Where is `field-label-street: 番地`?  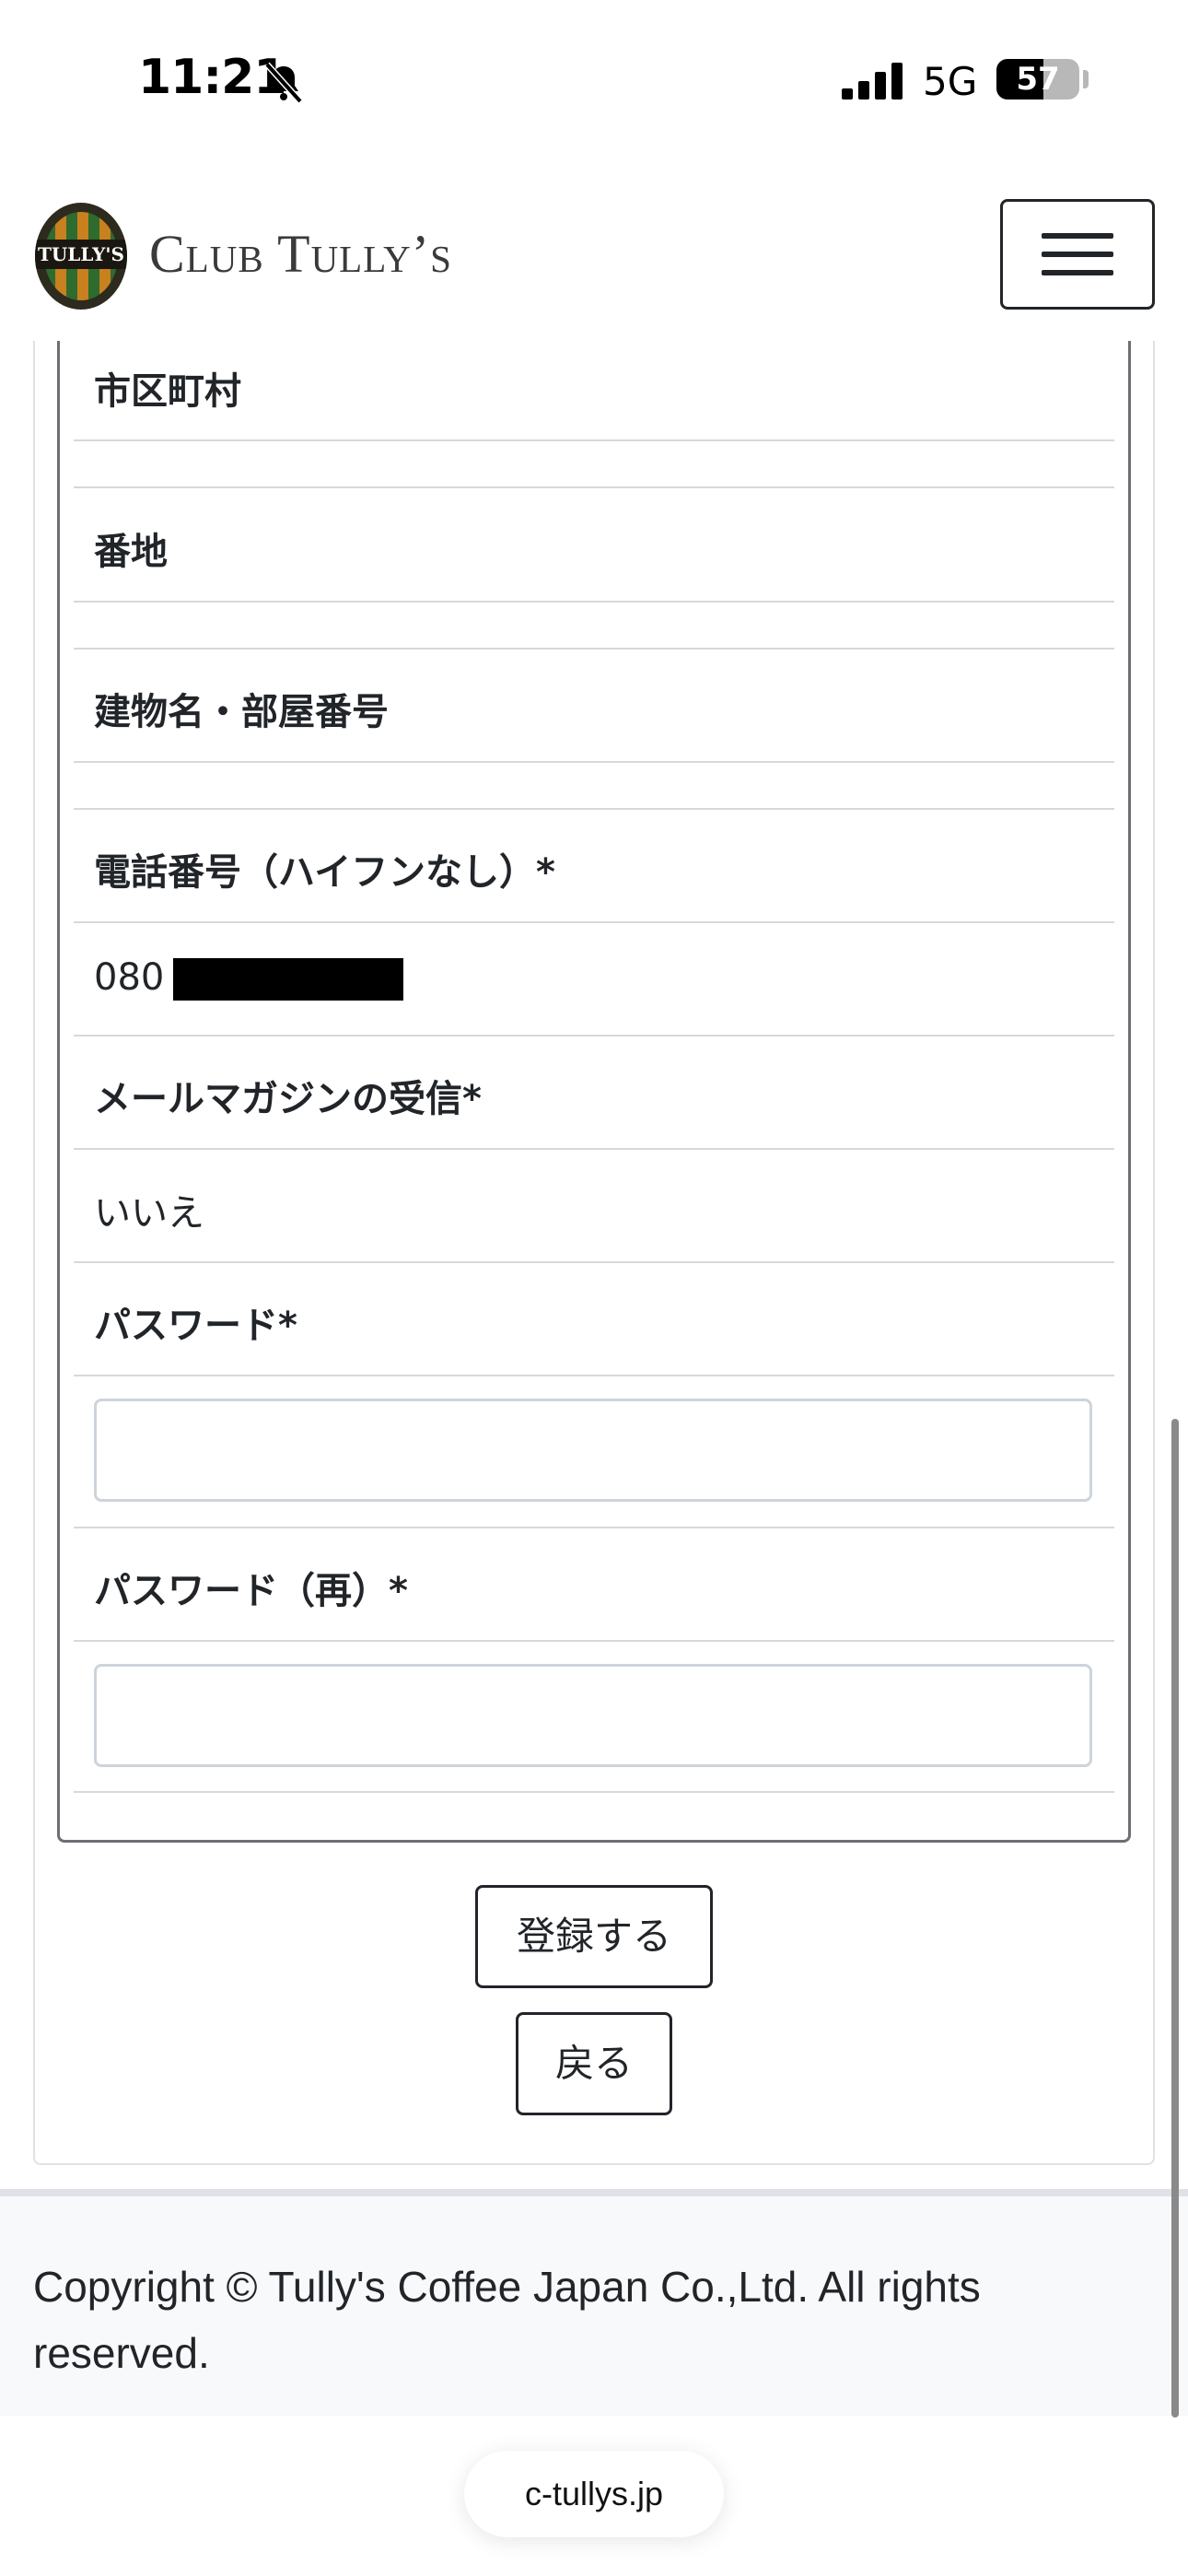
field-label-street: 番地 is located at coordinates (131, 552).